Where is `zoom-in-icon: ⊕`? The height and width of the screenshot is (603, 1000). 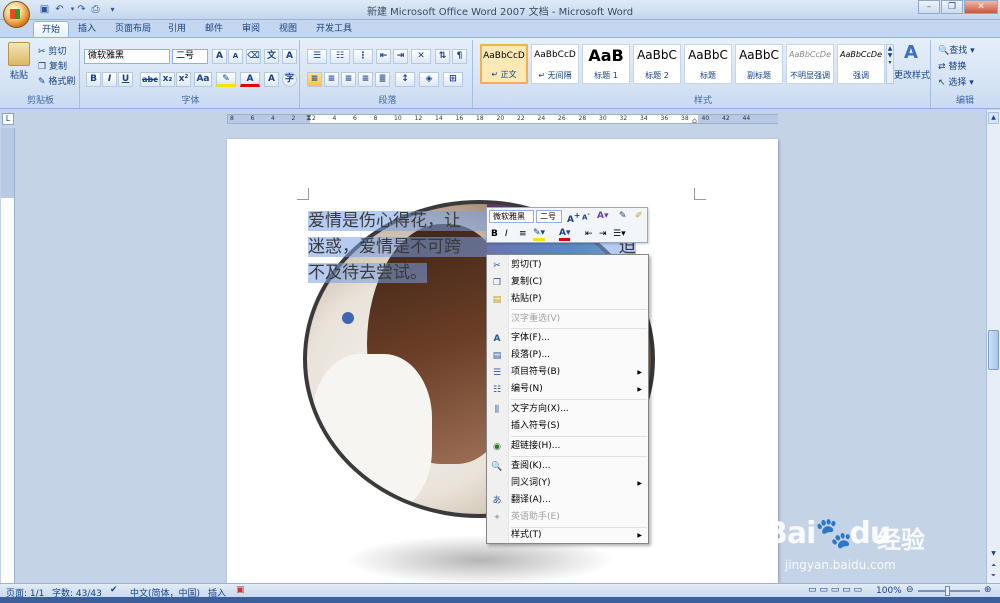 zoom-in-icon: ⊕ is located at coordinates (988, 590).